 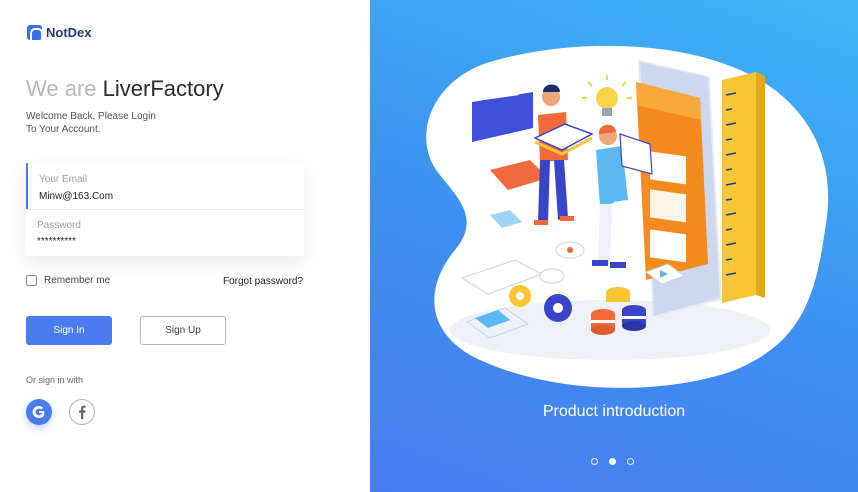 What do you see at coordinates (63, 179) in the screenshot?
I see `email-label: Your Email` at bounding box center [63, 179].